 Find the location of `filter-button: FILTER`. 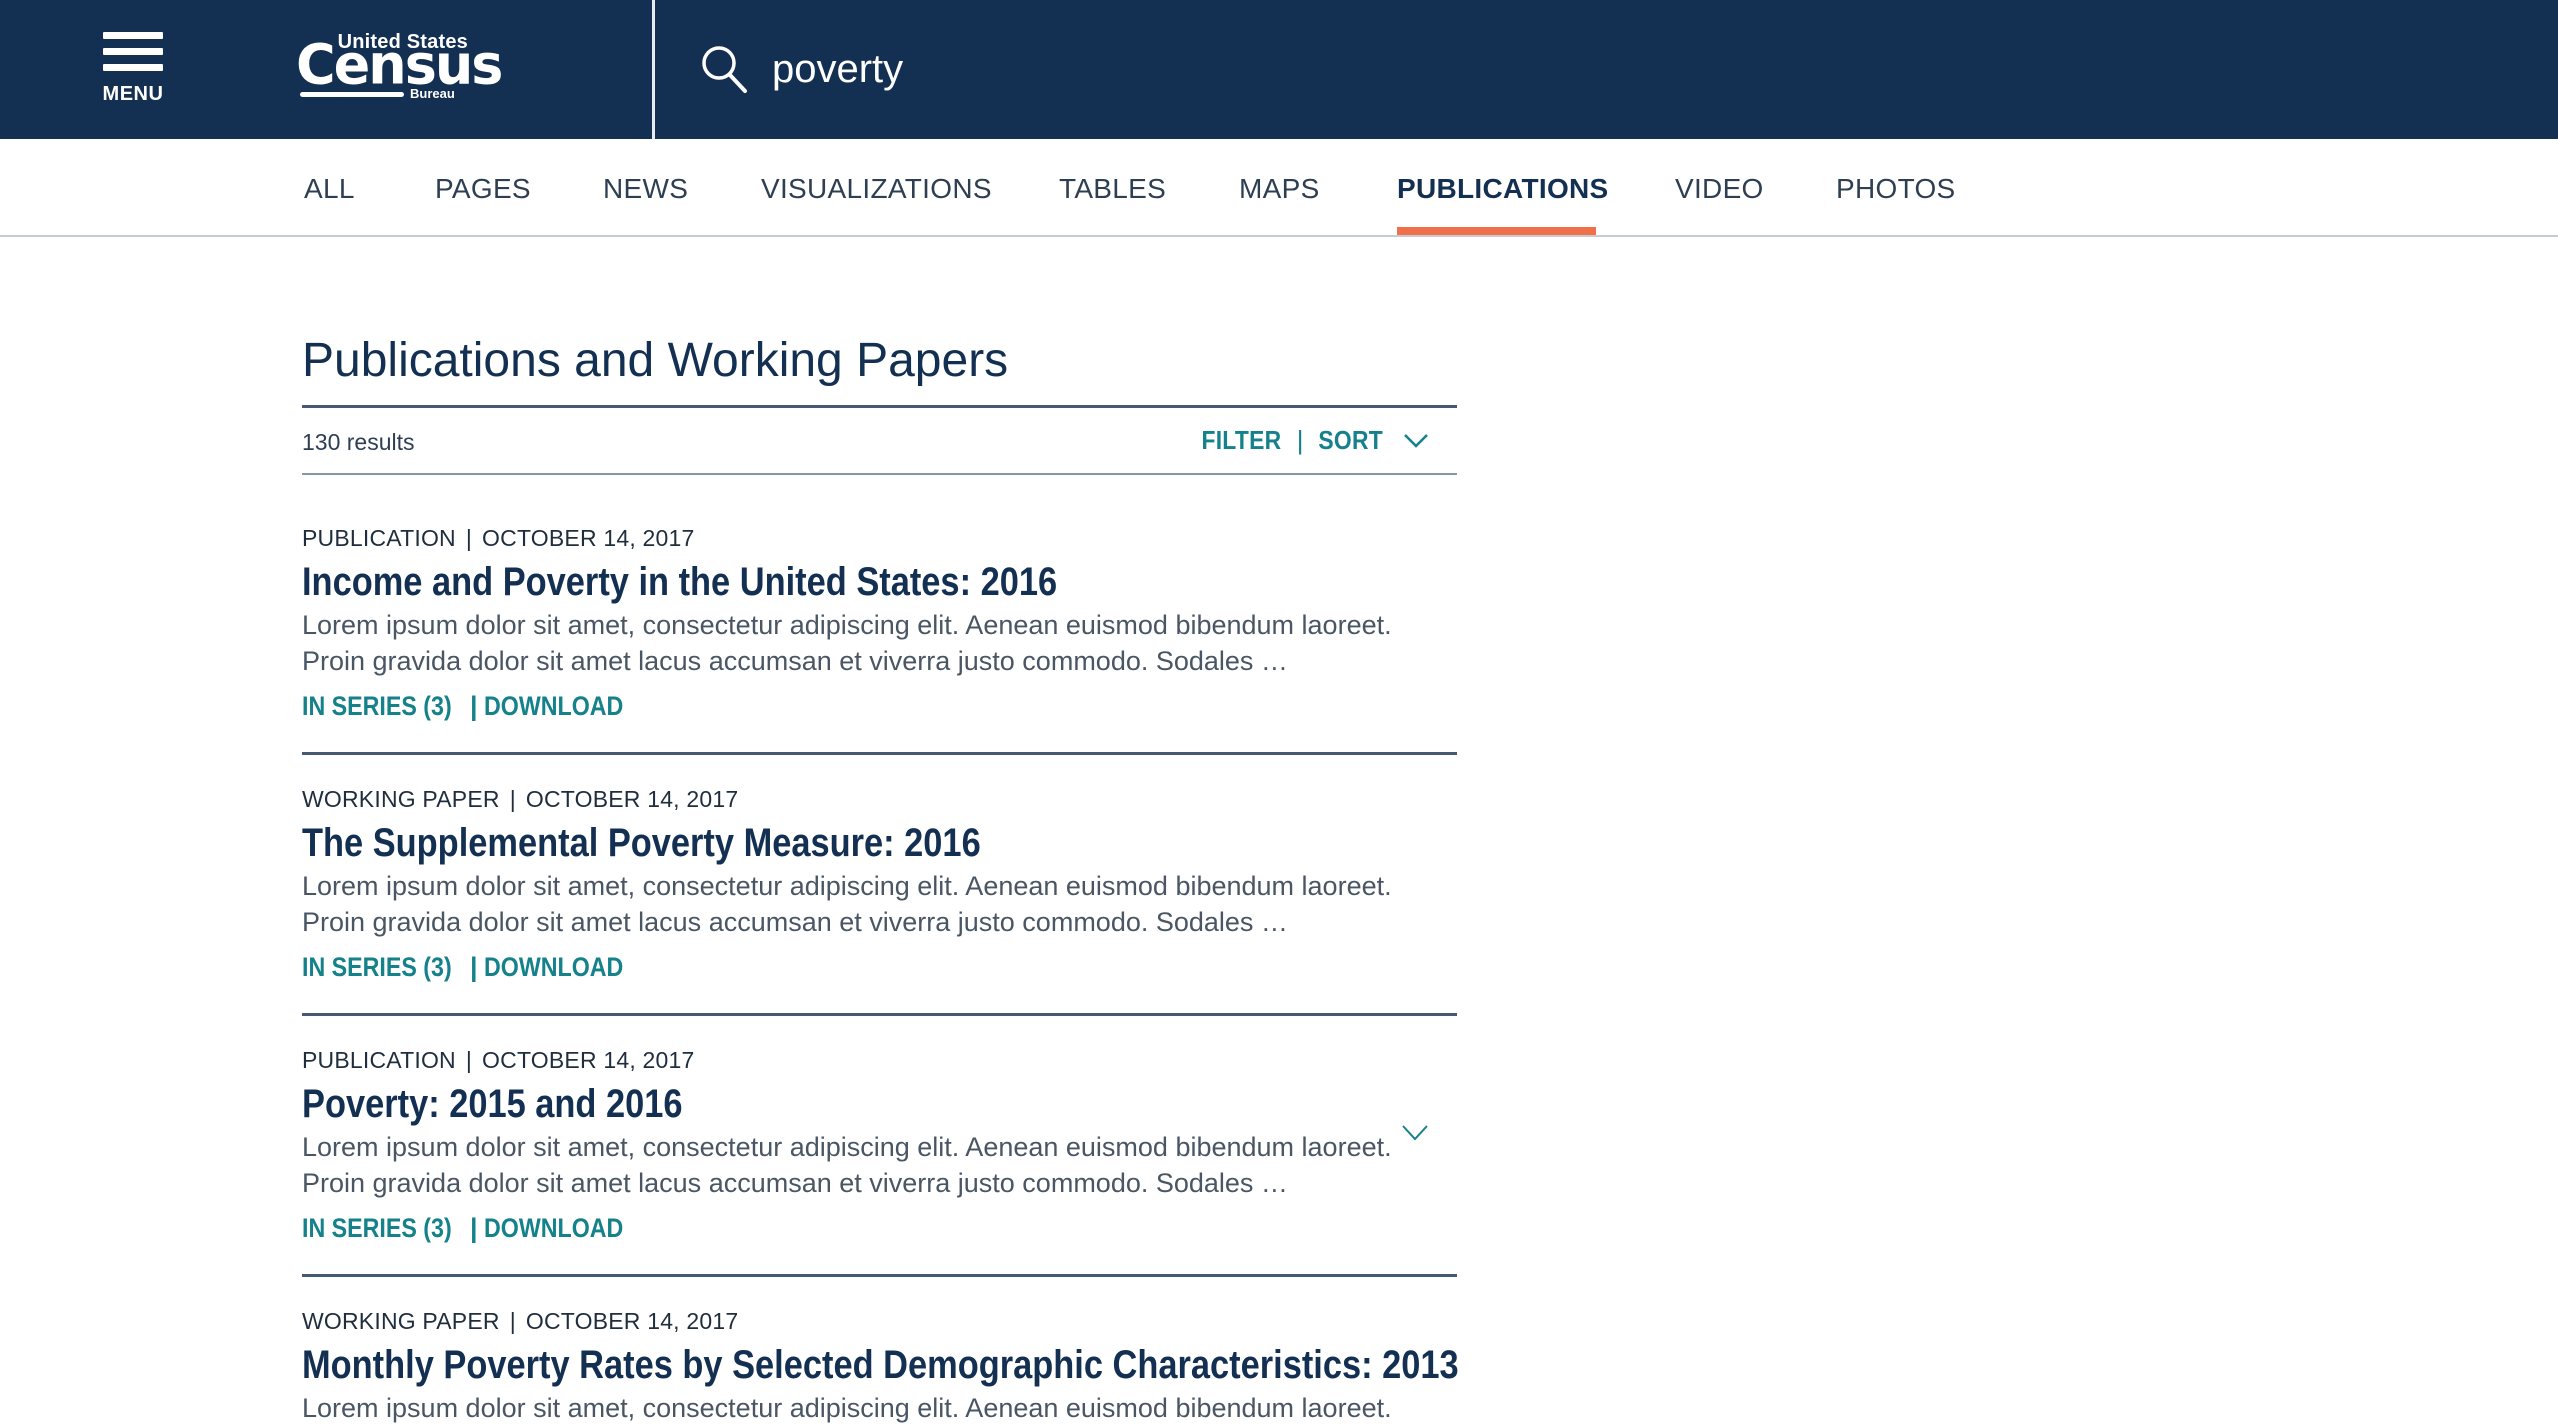

filter-button: FILTER is located at coordinates (1241, 440).